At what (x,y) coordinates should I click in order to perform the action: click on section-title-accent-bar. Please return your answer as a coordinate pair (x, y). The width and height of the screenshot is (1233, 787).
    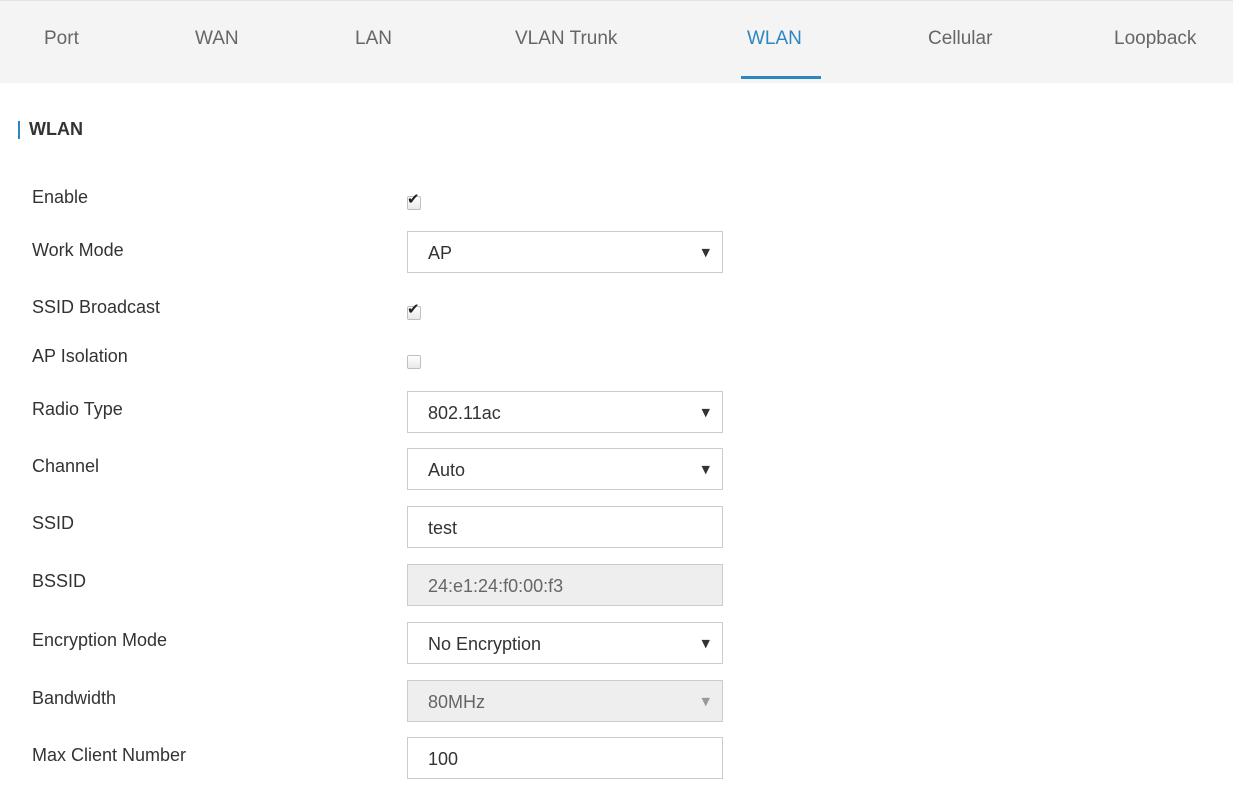
    Looking at the image, I should click on (19, 130).